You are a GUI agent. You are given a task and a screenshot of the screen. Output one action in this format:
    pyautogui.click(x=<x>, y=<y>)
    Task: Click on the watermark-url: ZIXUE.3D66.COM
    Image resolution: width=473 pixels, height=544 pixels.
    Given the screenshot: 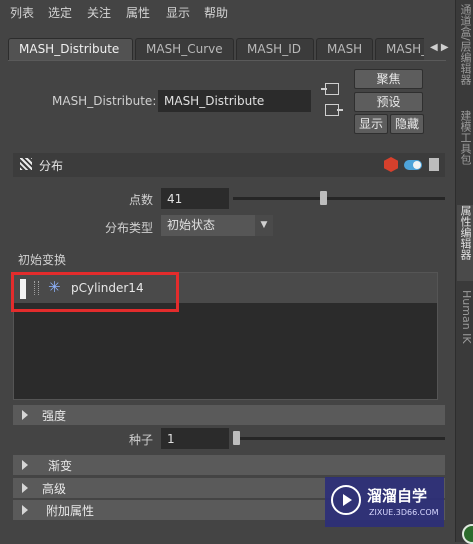 What is the action you would take?
    pyautogui.click(x=404, y=512)
    